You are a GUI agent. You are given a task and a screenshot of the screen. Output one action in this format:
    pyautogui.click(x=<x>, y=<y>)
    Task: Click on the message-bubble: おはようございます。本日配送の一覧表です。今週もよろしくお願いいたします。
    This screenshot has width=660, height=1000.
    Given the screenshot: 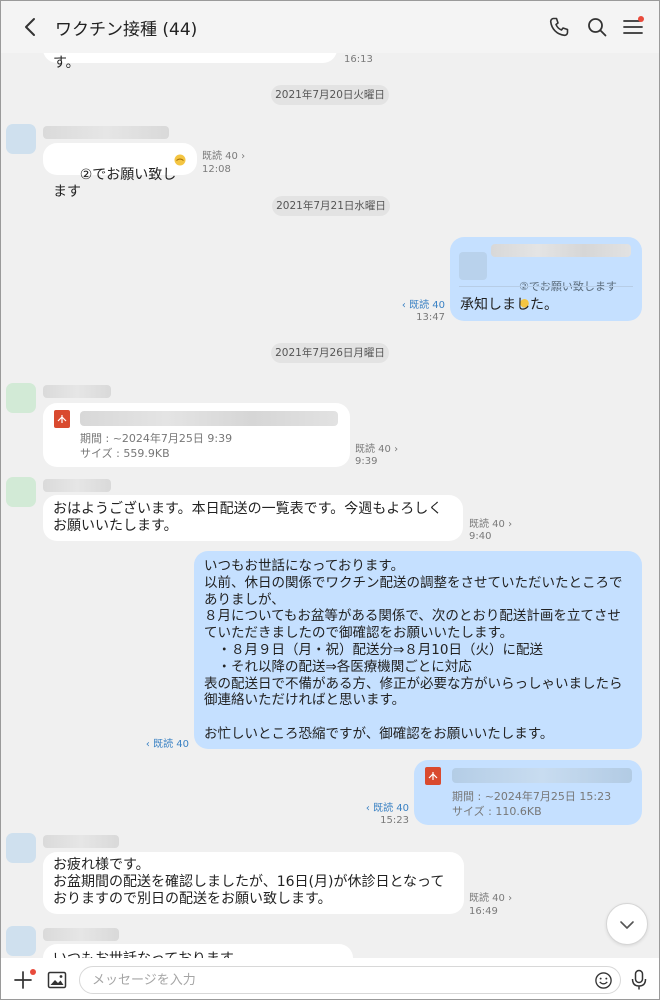 What is the action you would take?
    pyautogui.click(x=253, y=518)
    